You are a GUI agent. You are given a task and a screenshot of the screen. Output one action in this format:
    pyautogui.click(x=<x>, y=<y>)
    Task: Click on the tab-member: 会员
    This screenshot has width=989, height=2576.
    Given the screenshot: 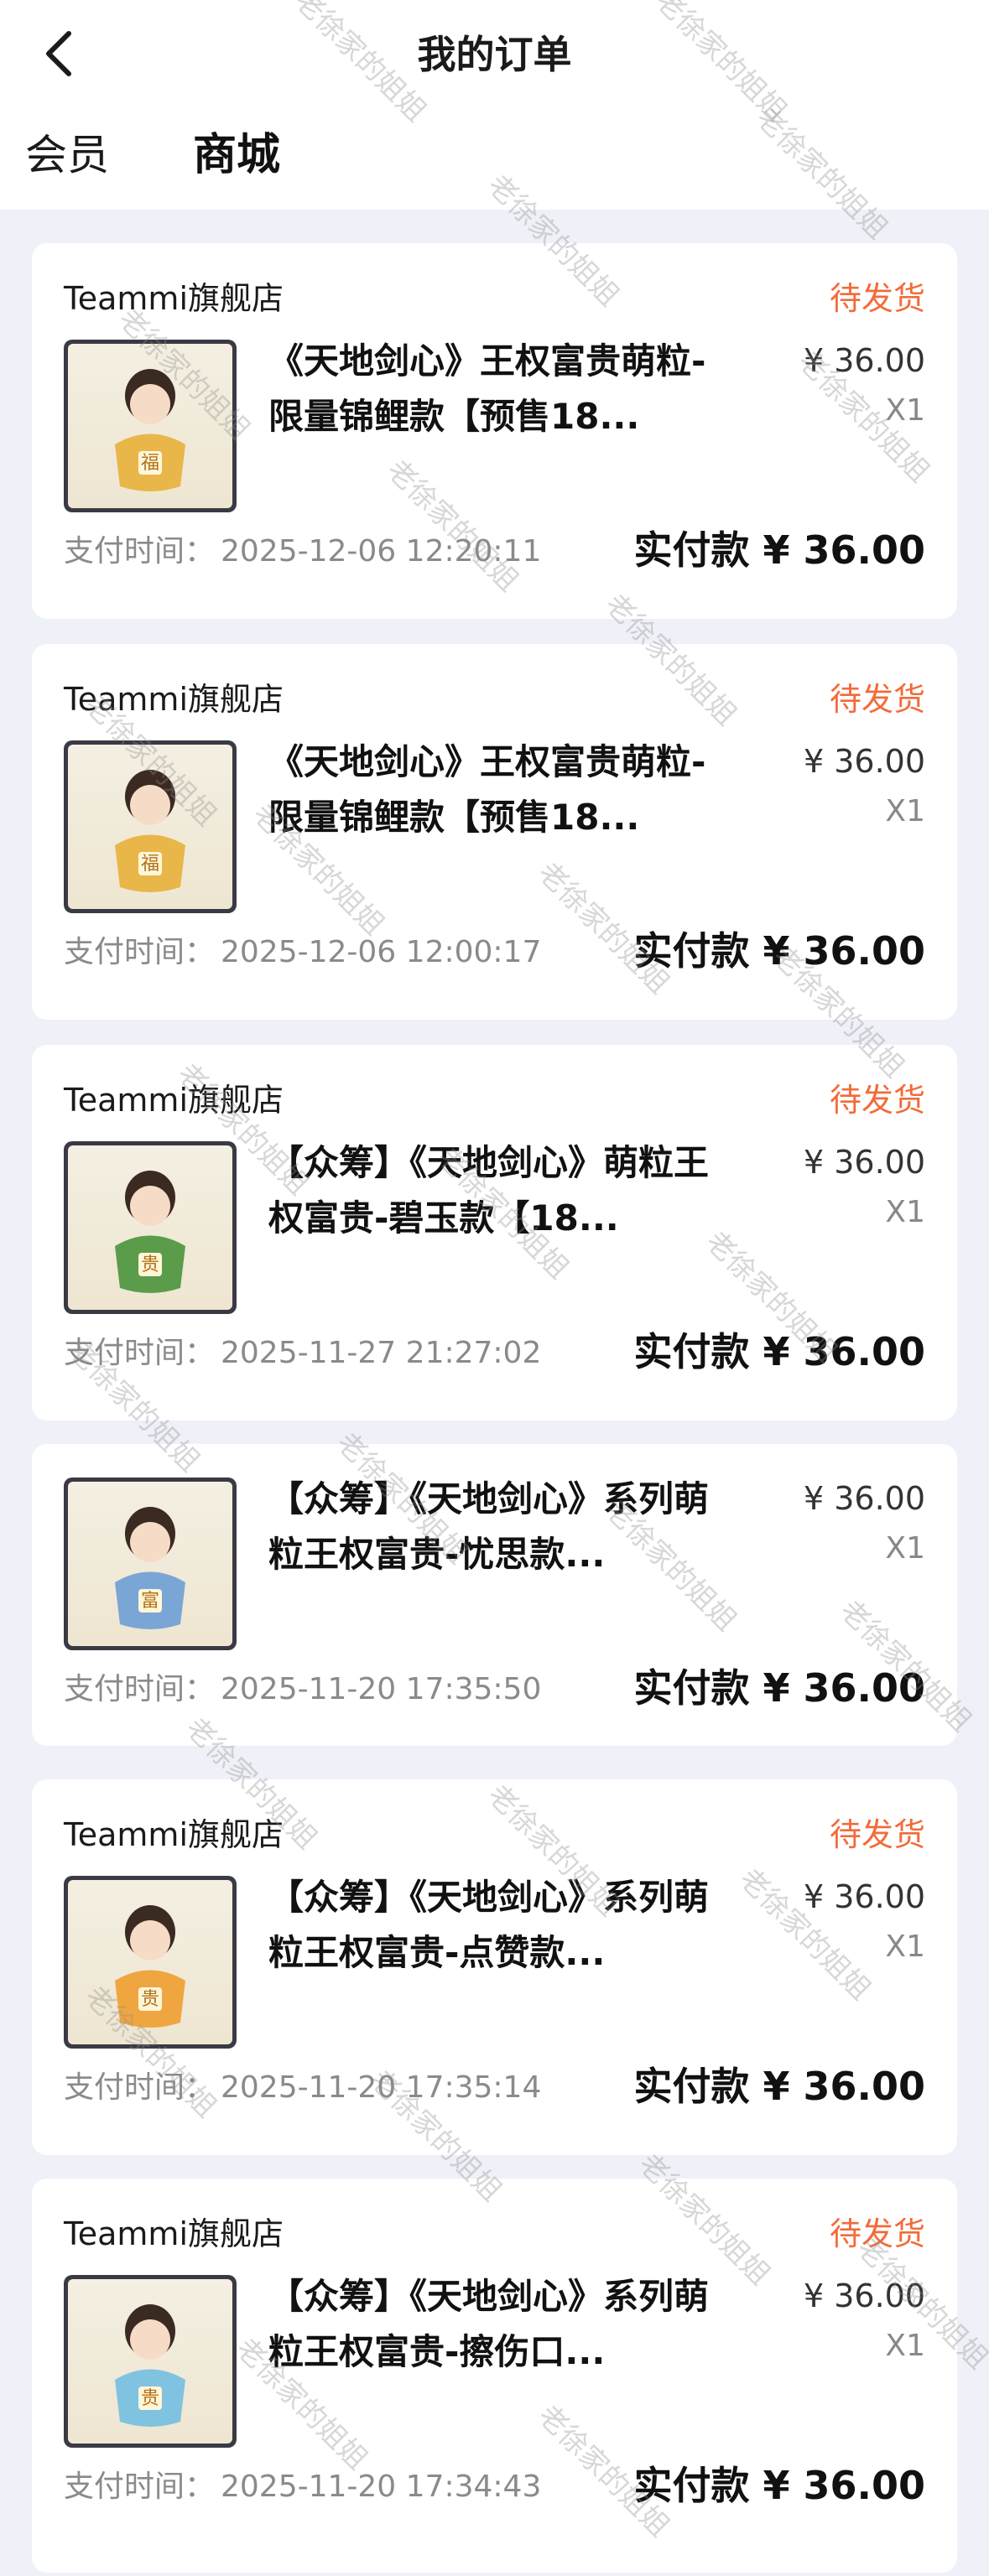 What is the action you would take?
    pyautogui.click(x=67, y=155)
    